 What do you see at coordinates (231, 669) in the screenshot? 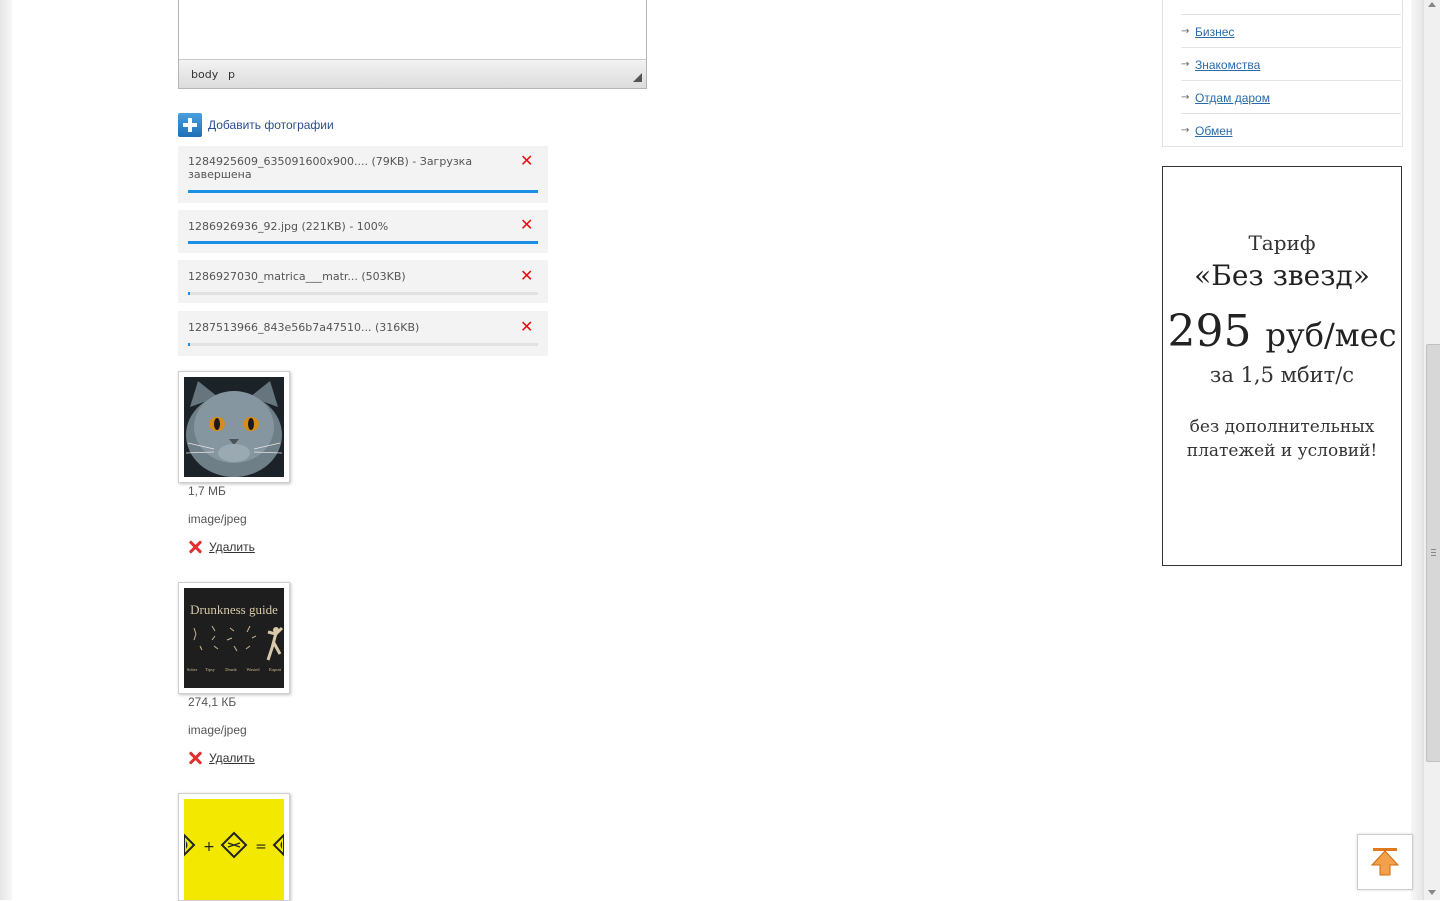
I see `image-label-drunk: Drunk` at bounding box center [231, 669].